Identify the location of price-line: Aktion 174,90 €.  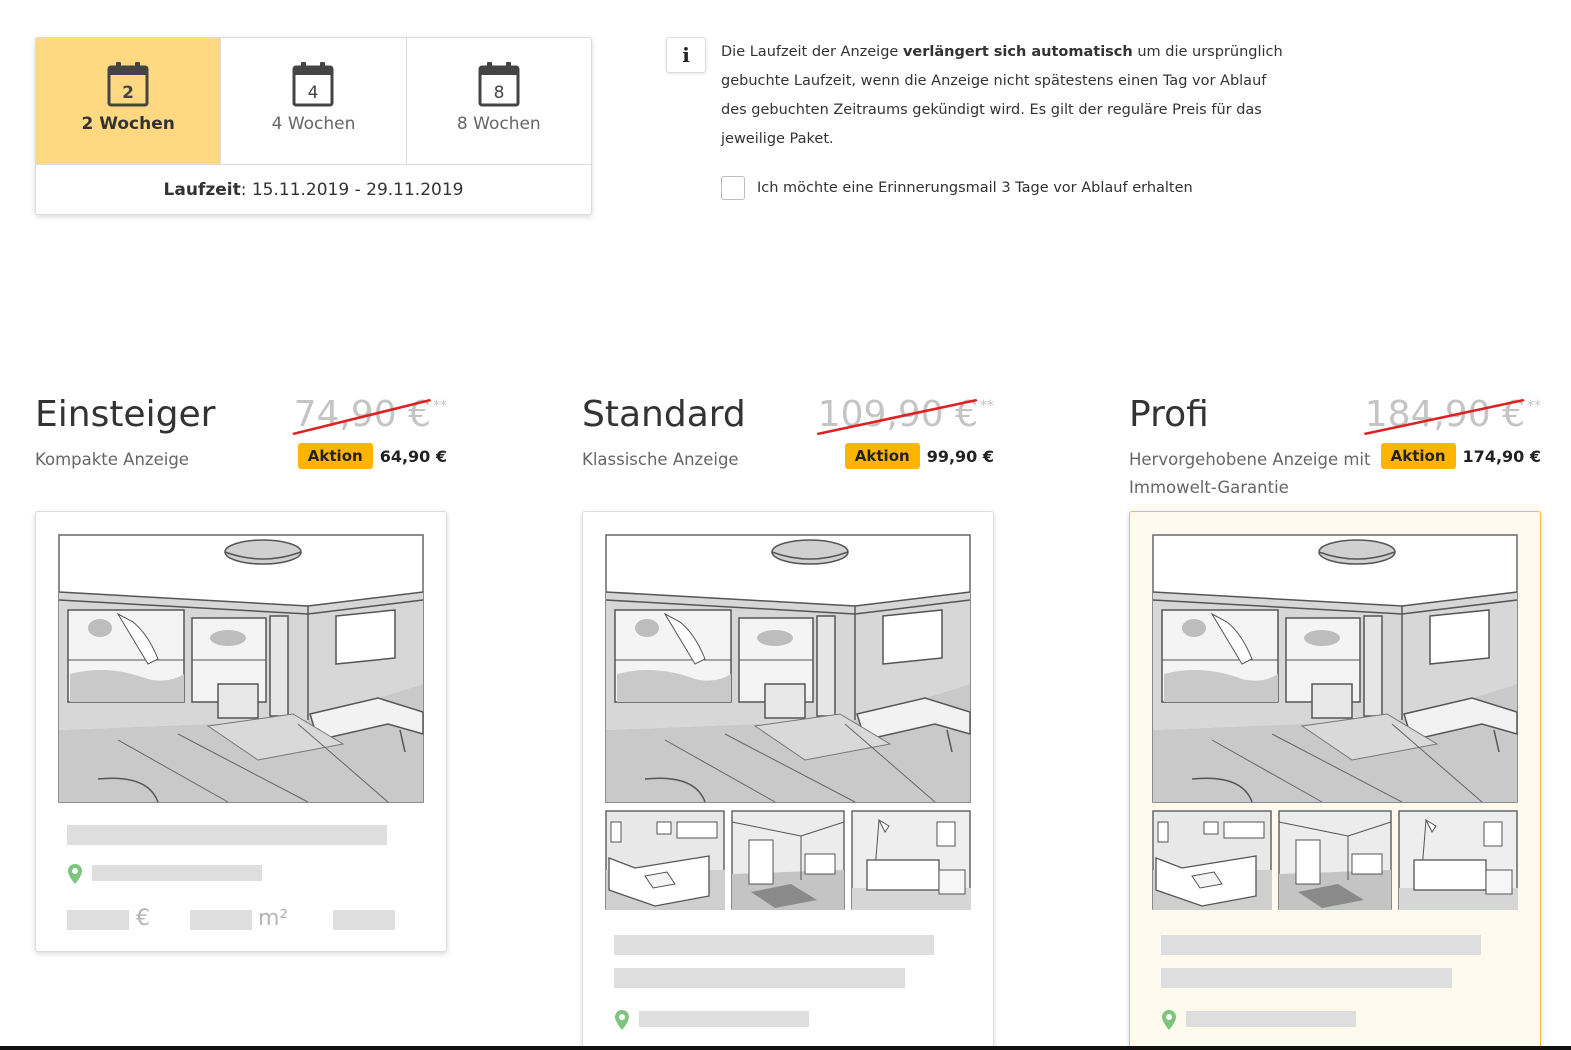
(1460, 456).